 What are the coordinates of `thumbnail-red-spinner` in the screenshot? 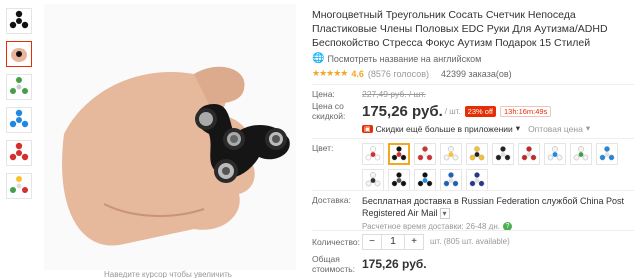 It's located at (19, 153).